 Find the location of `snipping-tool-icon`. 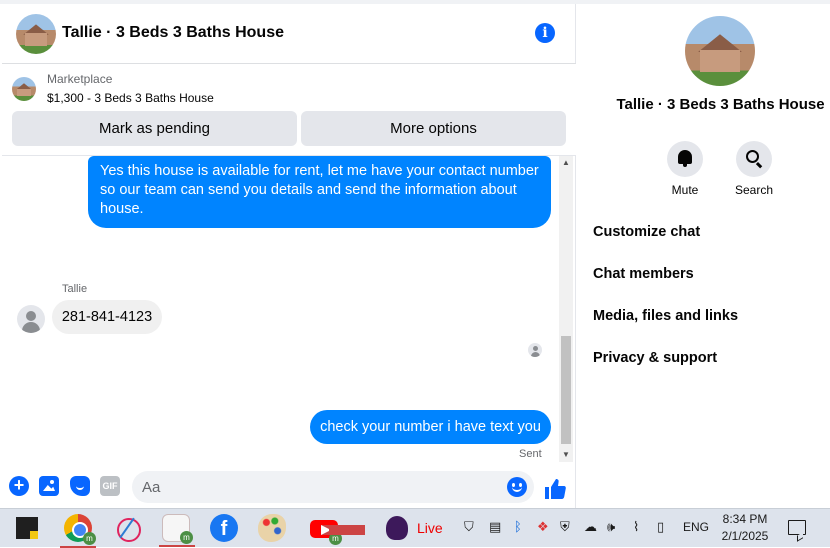

snipping-tool-icon is located at coordinates (127, 528).